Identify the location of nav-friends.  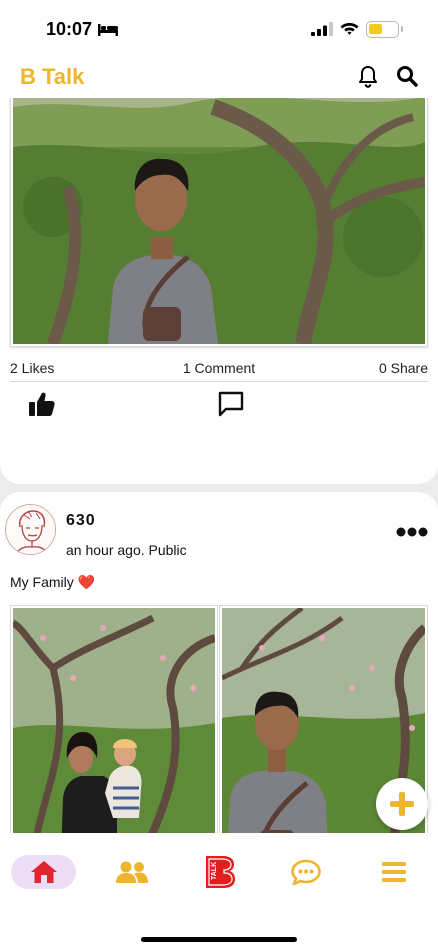
(132, 872).